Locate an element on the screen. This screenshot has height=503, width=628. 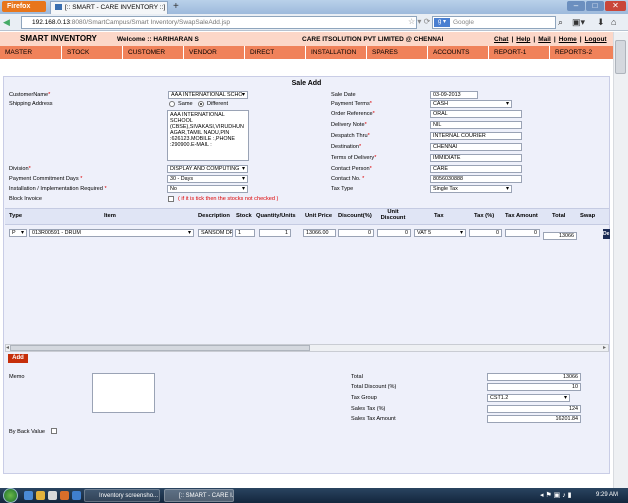
sale-date-input: 03-09-2013 is located at coordinates (454, 95).